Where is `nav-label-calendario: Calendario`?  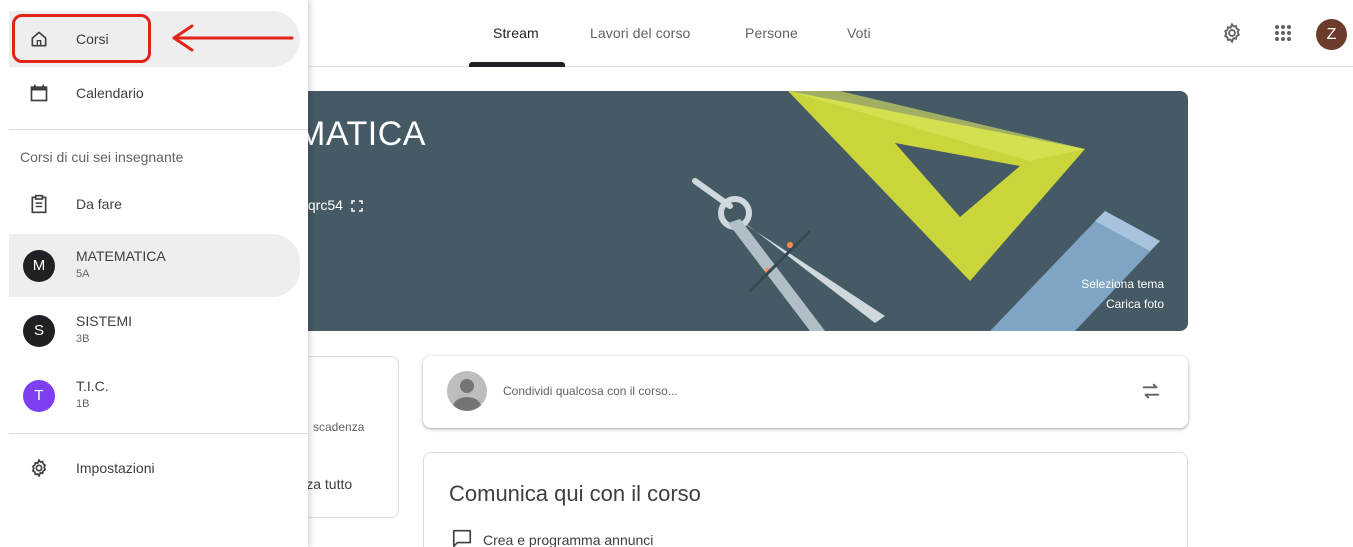
nav-label-calendario: Calendario is located at coordinates (110, 93).